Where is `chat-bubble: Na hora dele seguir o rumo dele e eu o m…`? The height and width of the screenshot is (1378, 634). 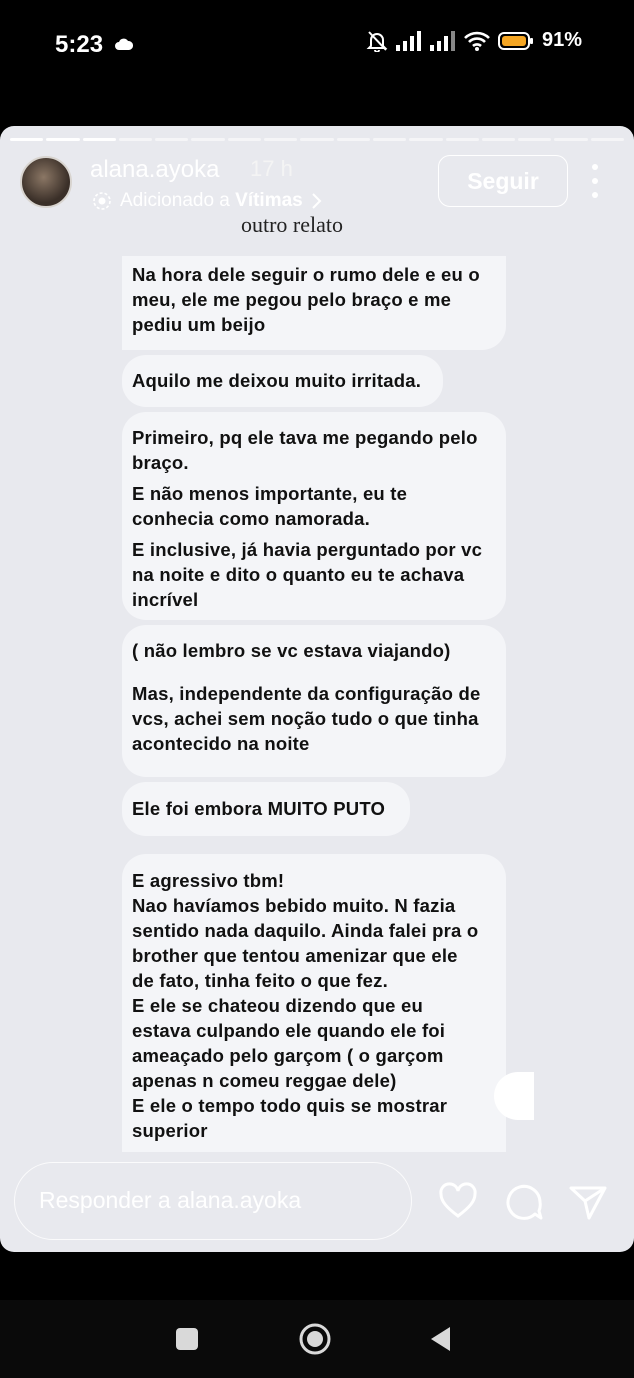 chat-bubble: Na hora dele seguir o rumo dele e eu o m… is located at coordinates (314, 303).